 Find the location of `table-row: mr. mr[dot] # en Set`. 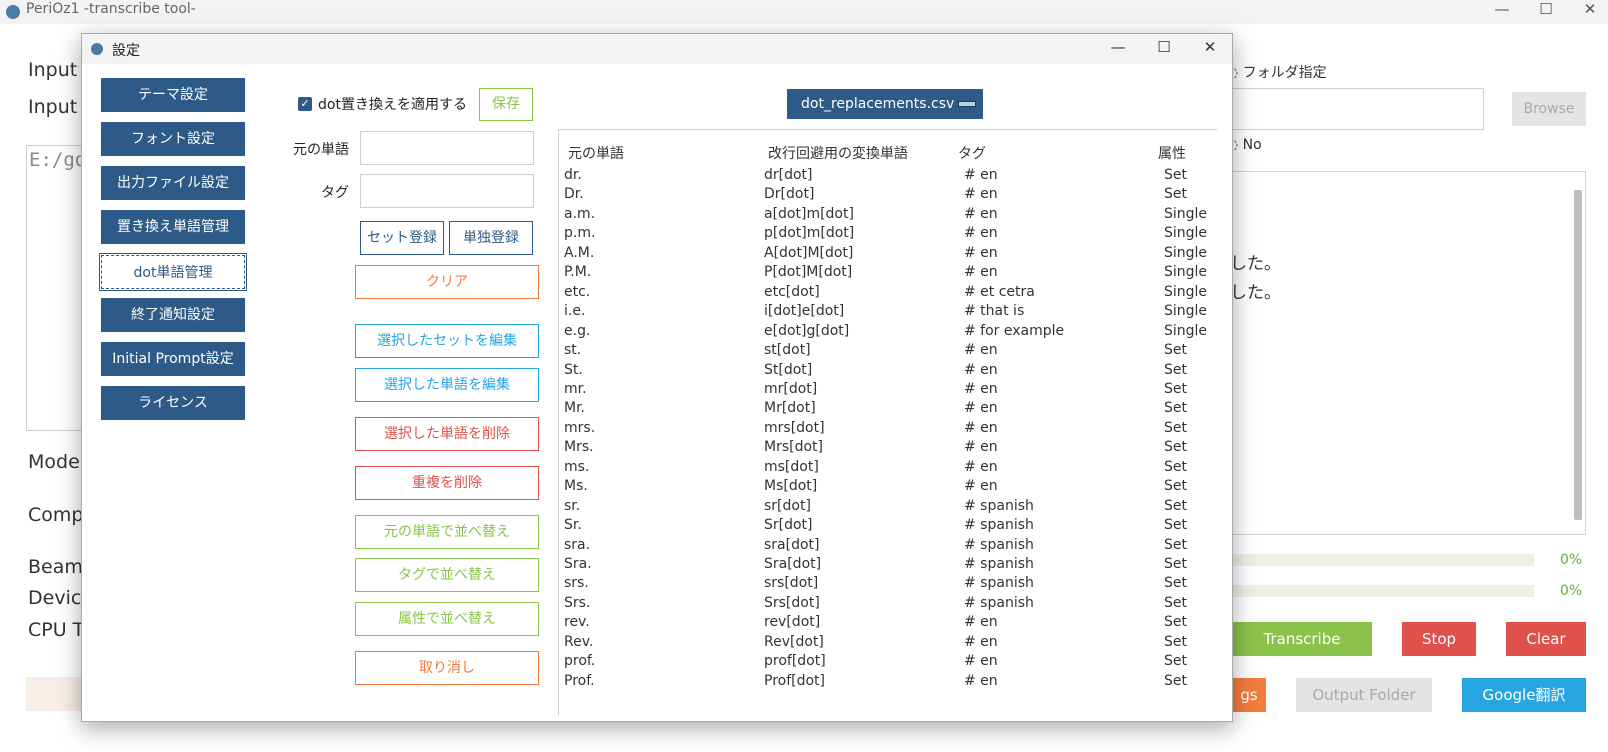

table-row: mr. mr[dot] # en Set is located at coordinates (888, 391).